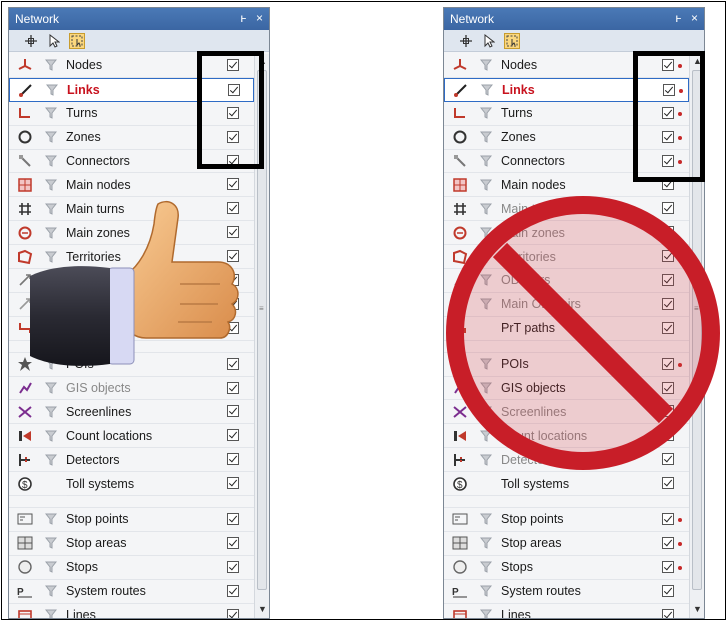  What do you see at coordinates (83, 137) in the screenshot?
I see `layer-label: Zones` at bounding box center [83, 137].